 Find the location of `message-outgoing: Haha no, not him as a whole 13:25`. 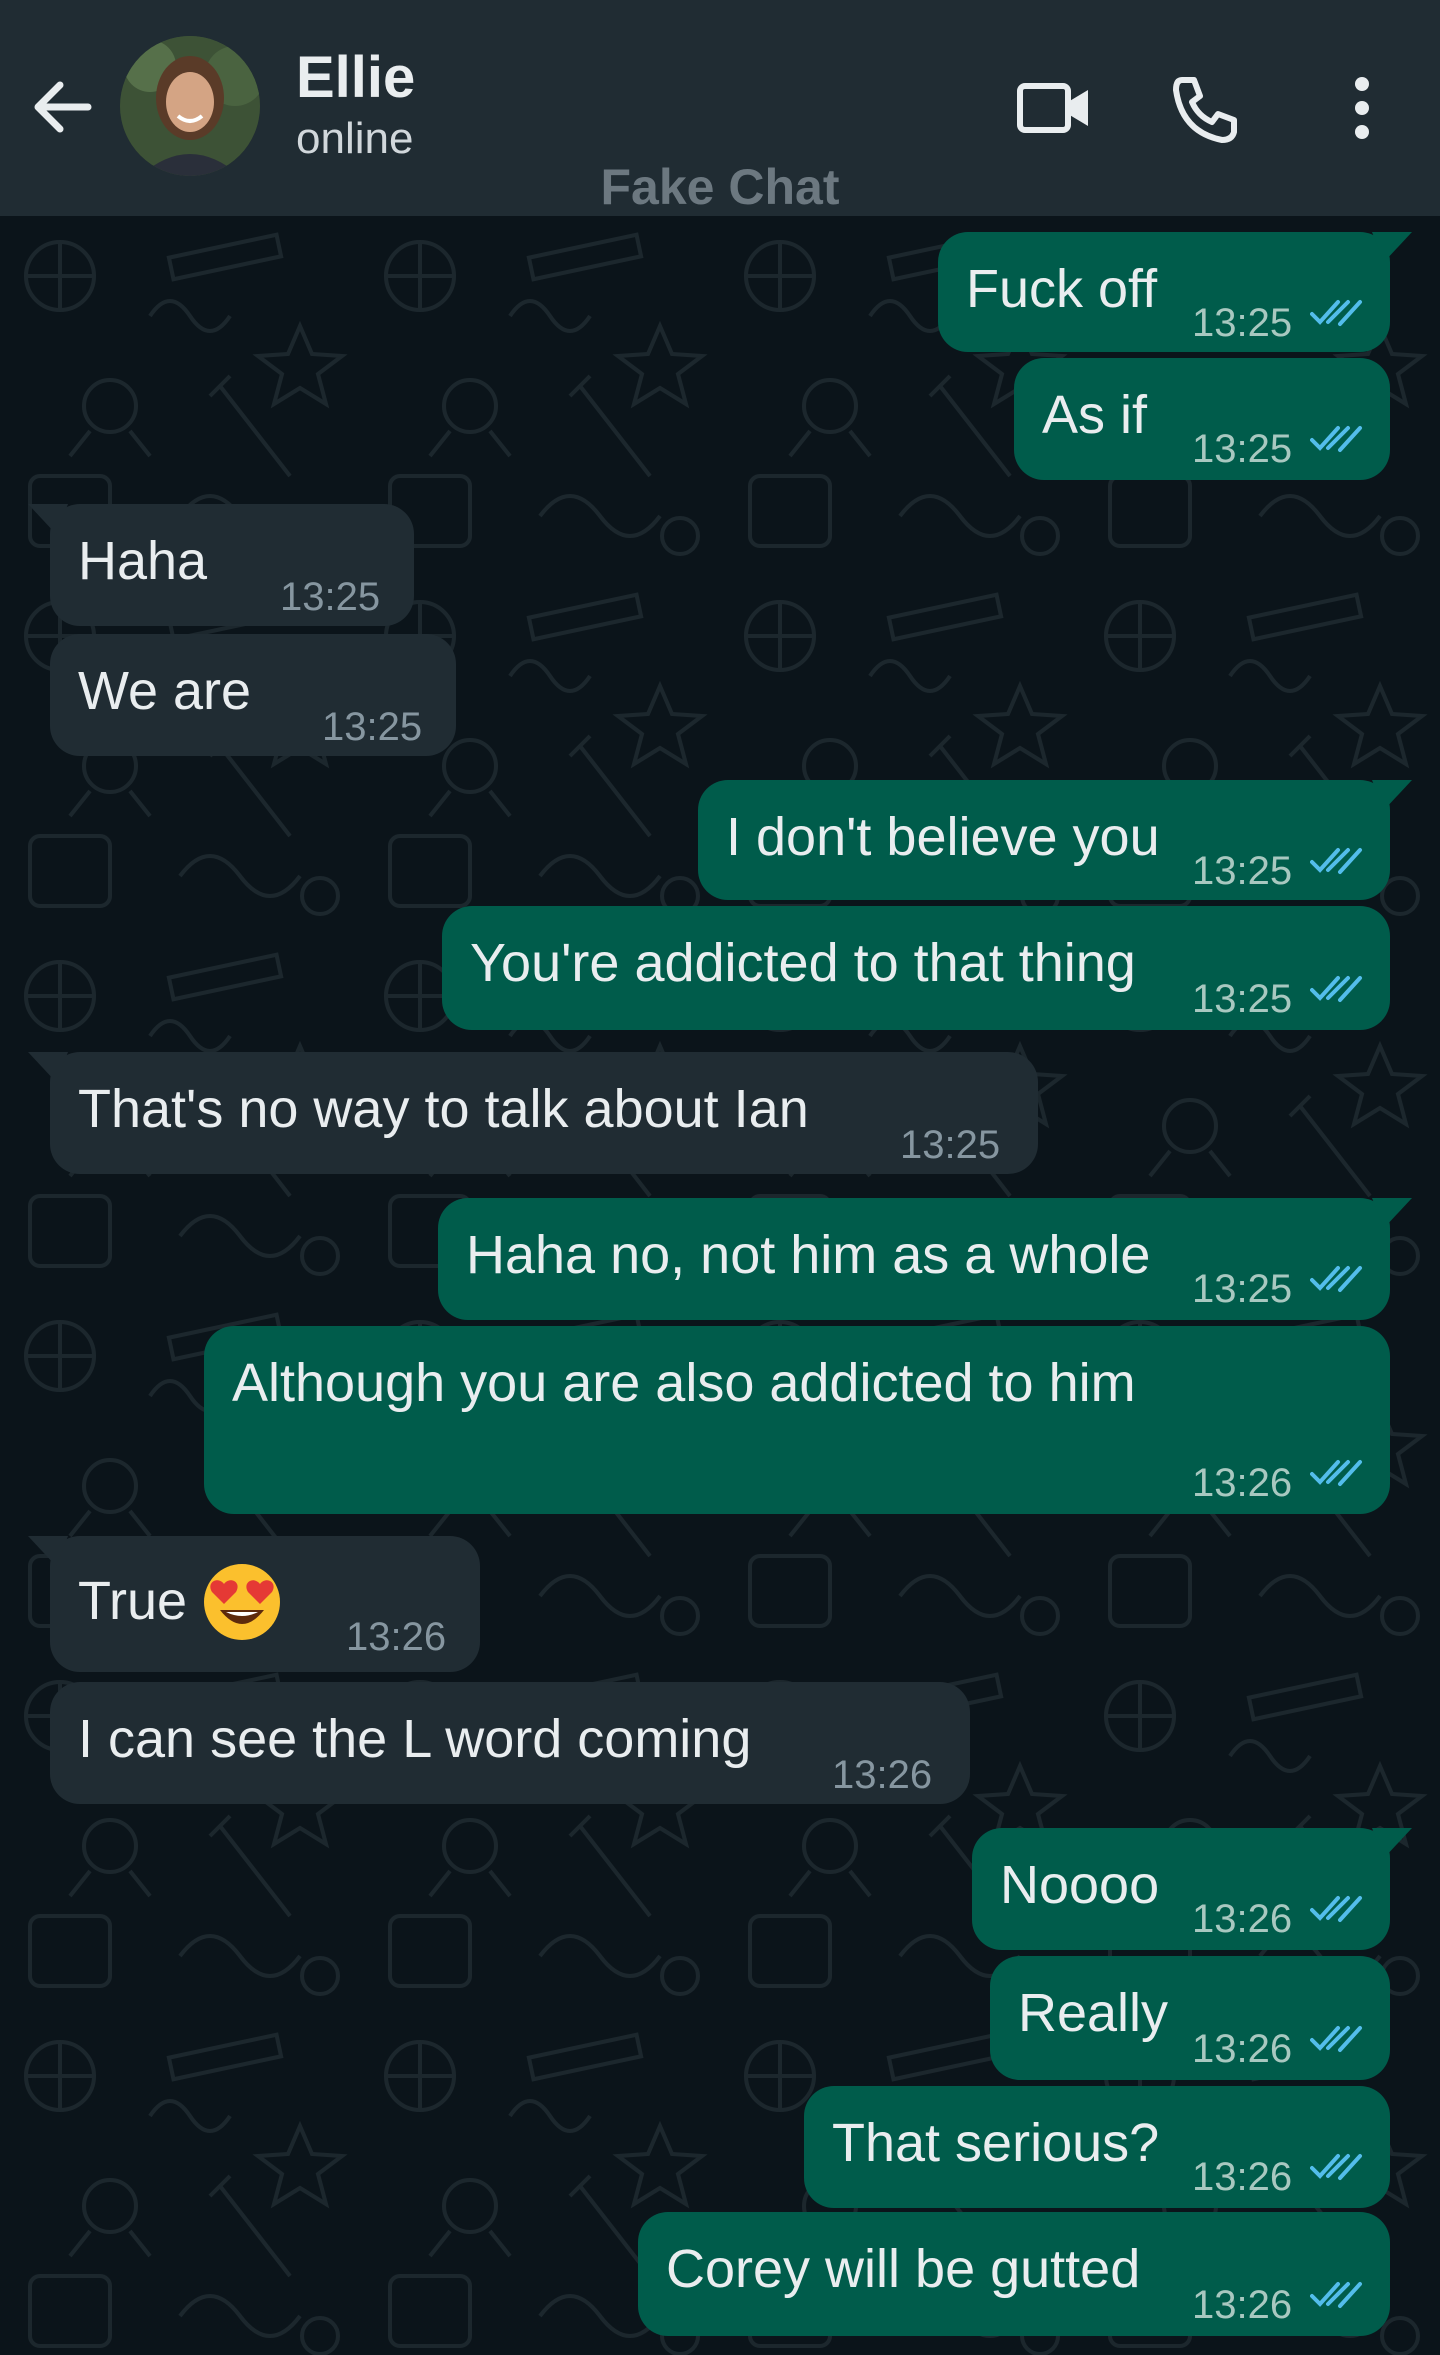

message-outgoing: Haha no, not him as a whole 13:25 is located at coordinates (925, 1259).